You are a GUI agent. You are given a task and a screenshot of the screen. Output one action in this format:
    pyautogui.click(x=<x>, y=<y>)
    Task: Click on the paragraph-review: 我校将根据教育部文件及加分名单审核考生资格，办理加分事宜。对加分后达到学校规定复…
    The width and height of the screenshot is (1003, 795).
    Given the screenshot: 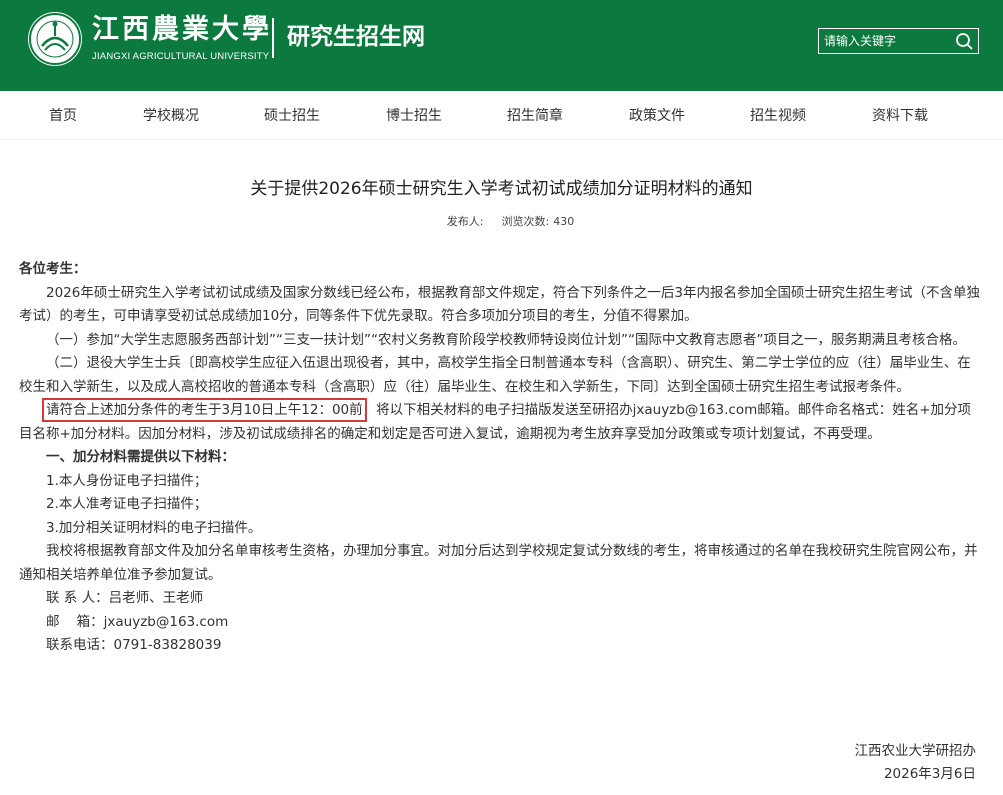 What is the action you would take?
    pyautogui.click(x=498, y=563)
    